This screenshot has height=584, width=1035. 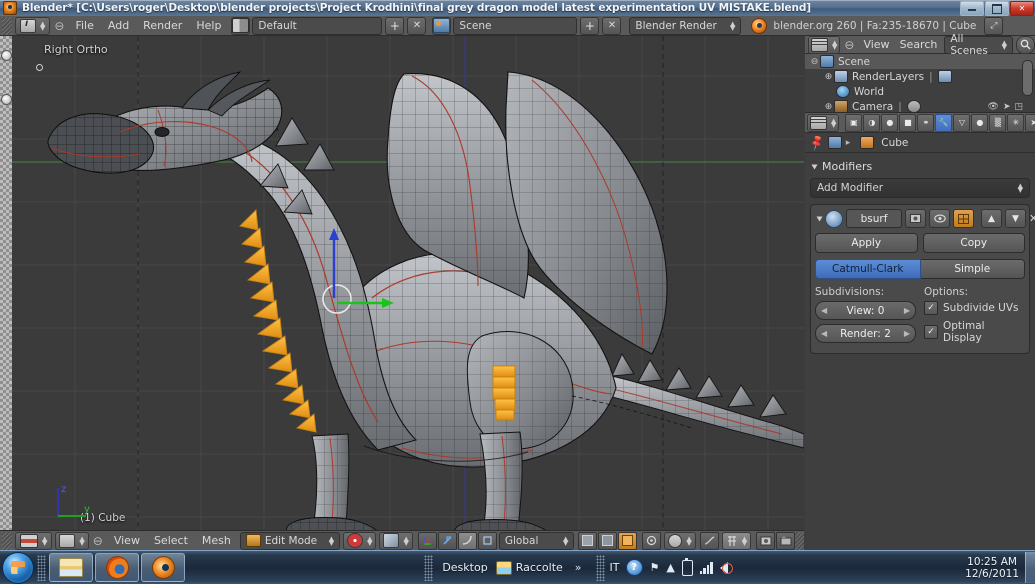 I want to click on eye-icon: 👁, so click(x=993, y=107).